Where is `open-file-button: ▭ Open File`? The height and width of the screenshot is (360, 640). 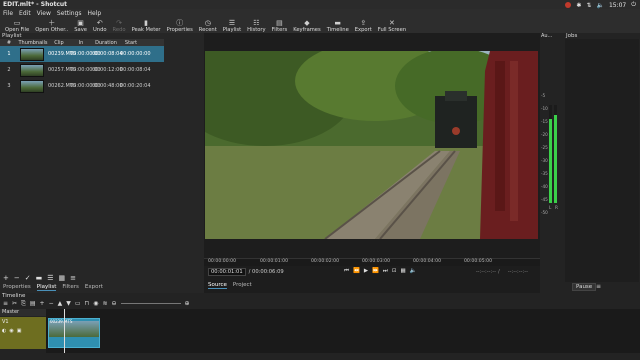
open-file-button: ▭ Open File is located at coordinates (17, 25).